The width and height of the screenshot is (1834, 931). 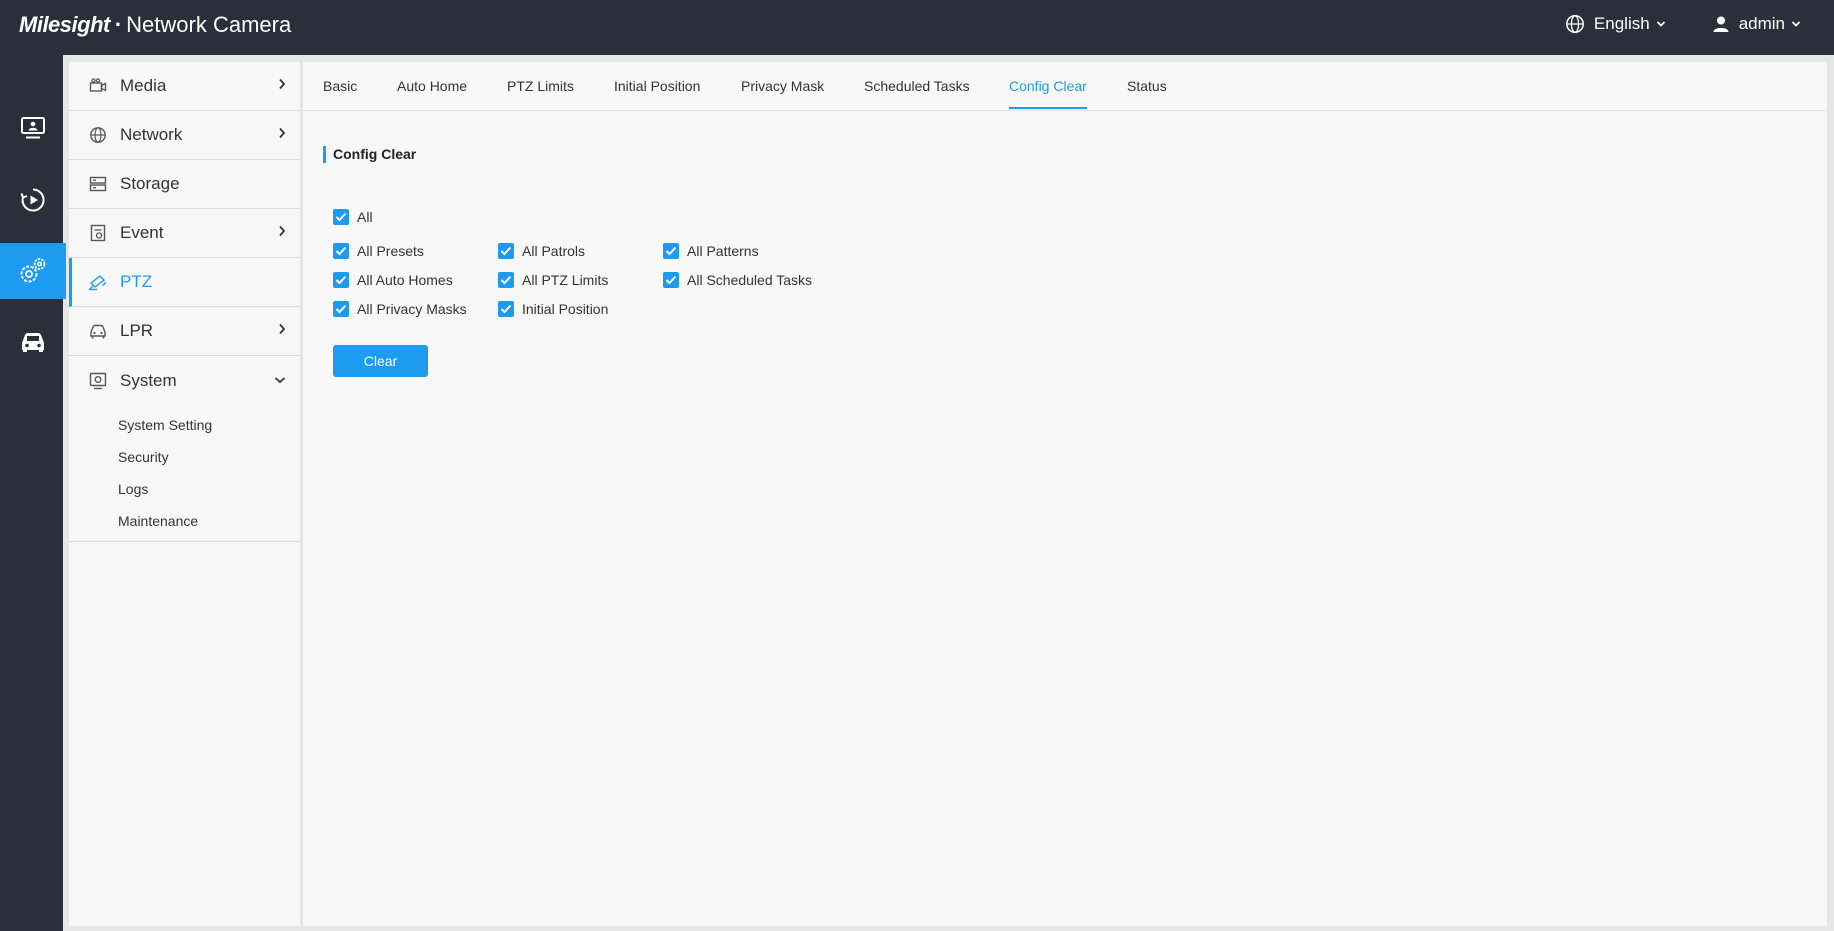 I want to click on checkbox-all-presets: All Presets, so click(x=378, y=251).